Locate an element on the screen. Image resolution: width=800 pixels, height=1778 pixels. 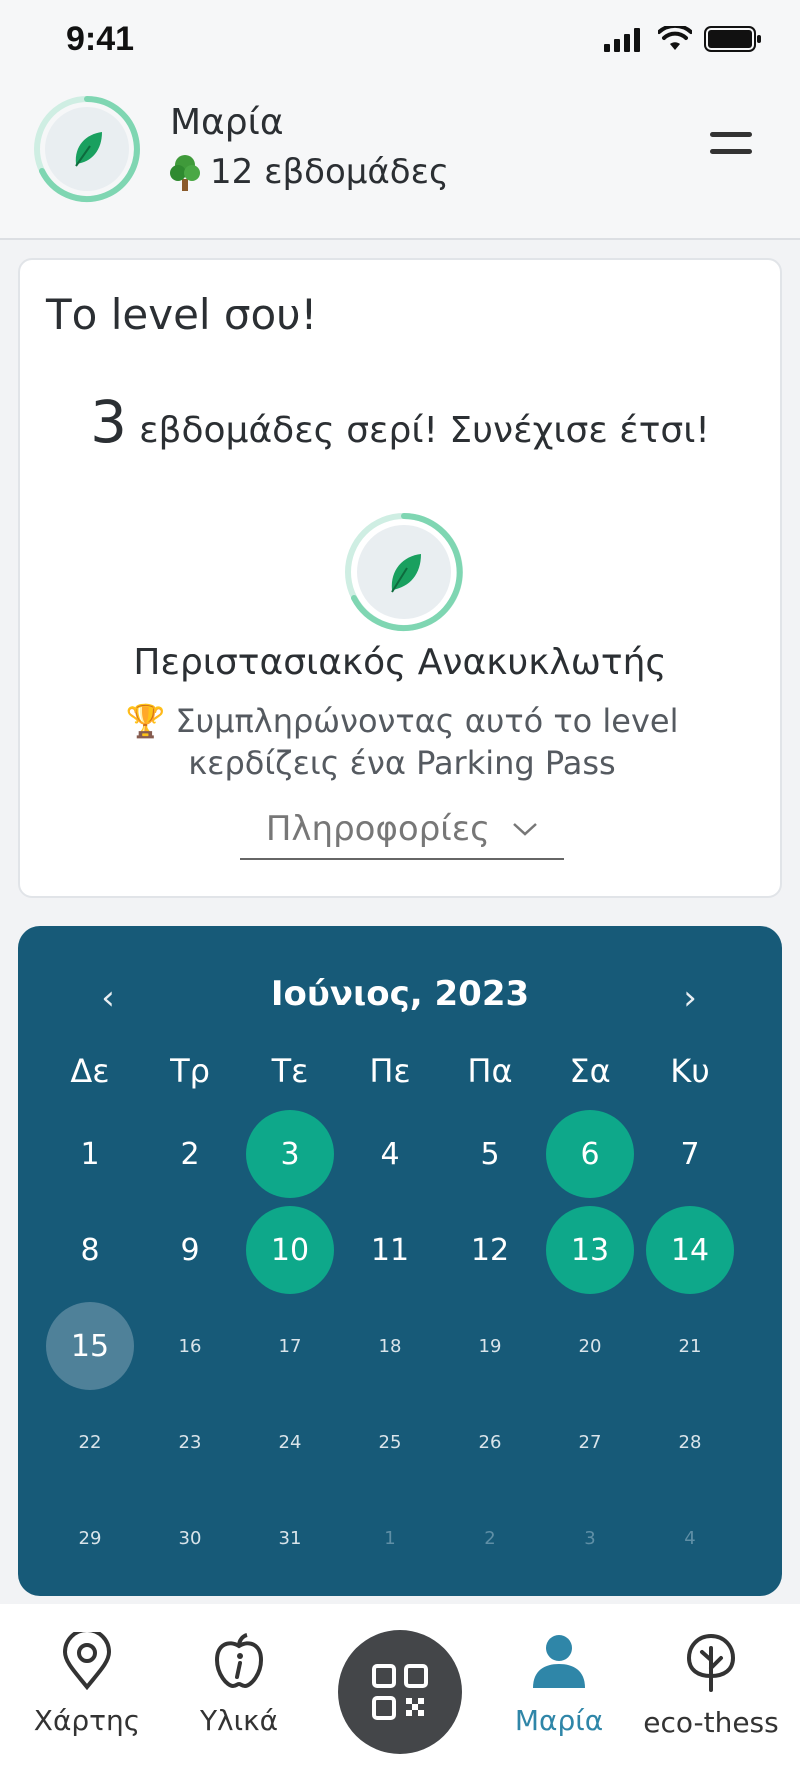
weekday-label: Δε is located at coordinates (90, 1071).